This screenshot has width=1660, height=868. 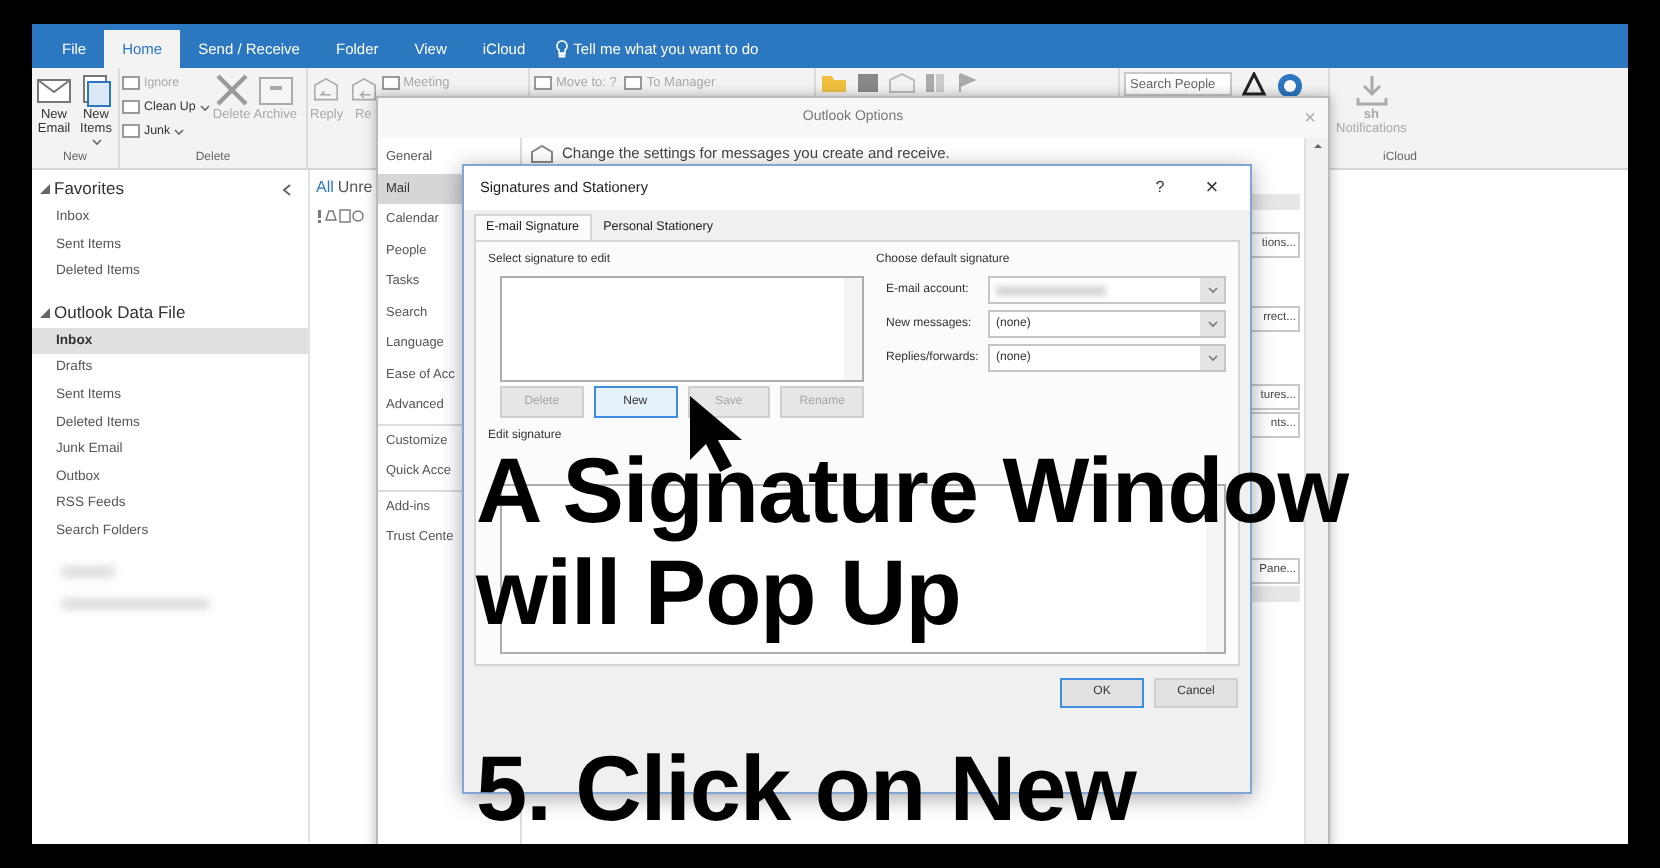 I want to click on scrollbar, so click(x=853, y=329).